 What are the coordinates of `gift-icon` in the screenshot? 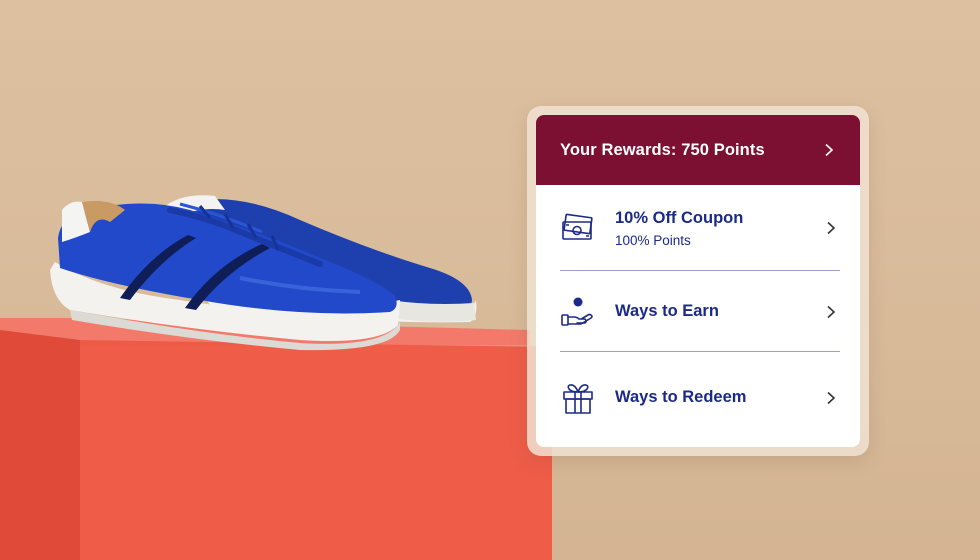 It's located at (578, 398).